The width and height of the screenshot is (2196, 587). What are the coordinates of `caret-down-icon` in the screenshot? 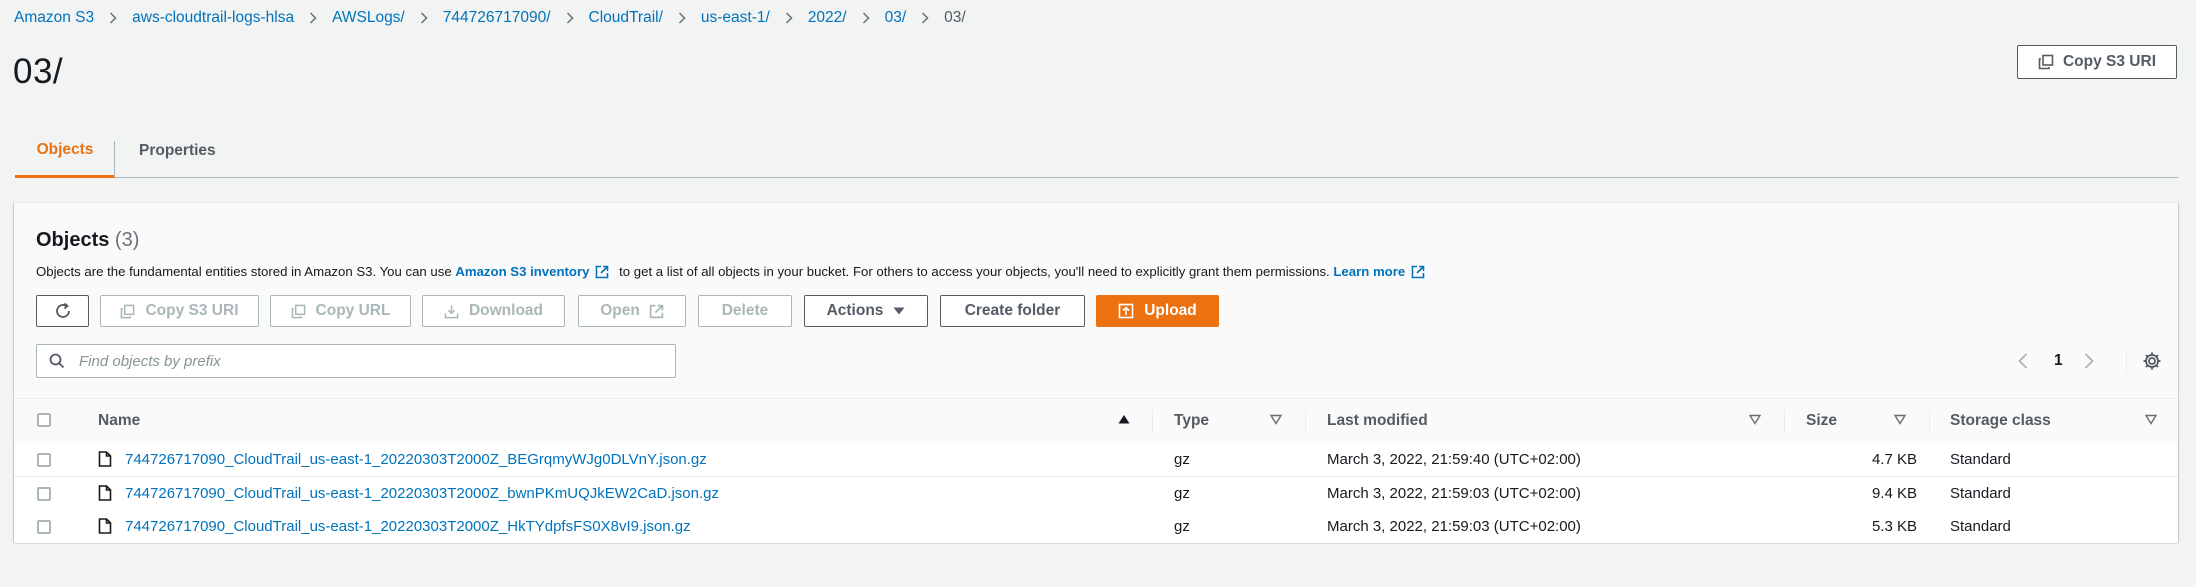 It's located at (899, 311).